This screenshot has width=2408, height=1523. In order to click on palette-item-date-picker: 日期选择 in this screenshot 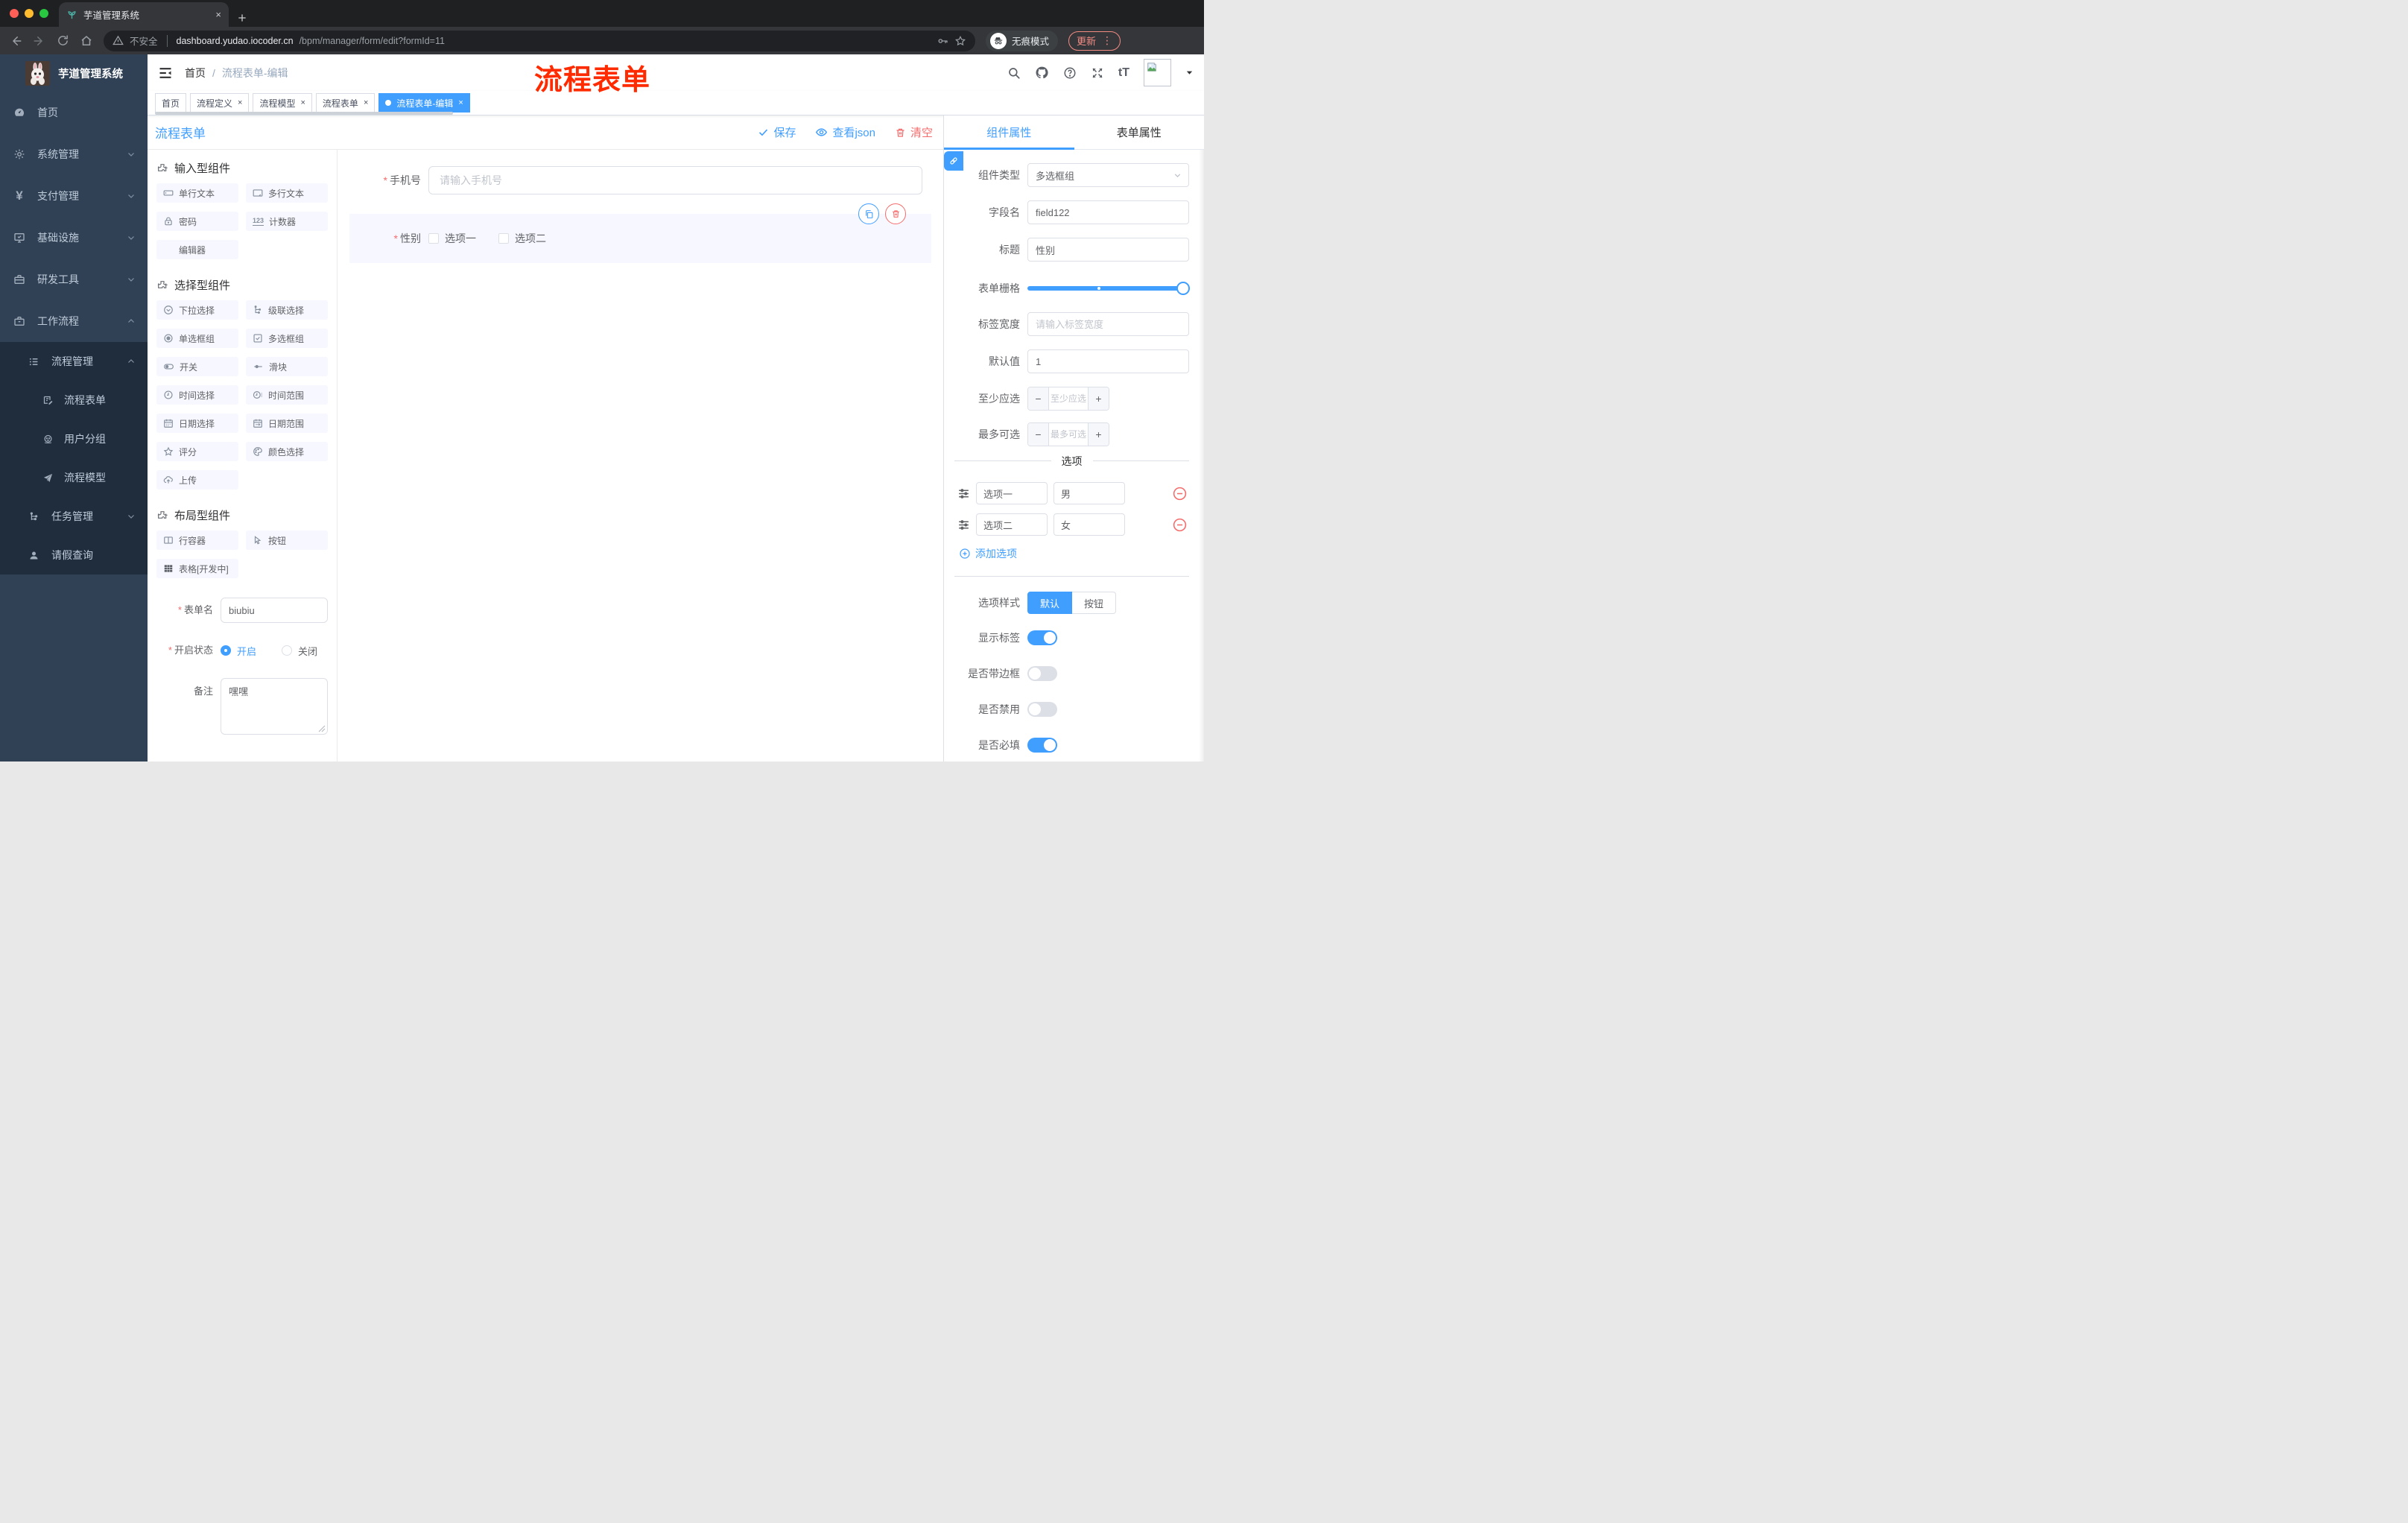, I will do `click(197, 424)`.